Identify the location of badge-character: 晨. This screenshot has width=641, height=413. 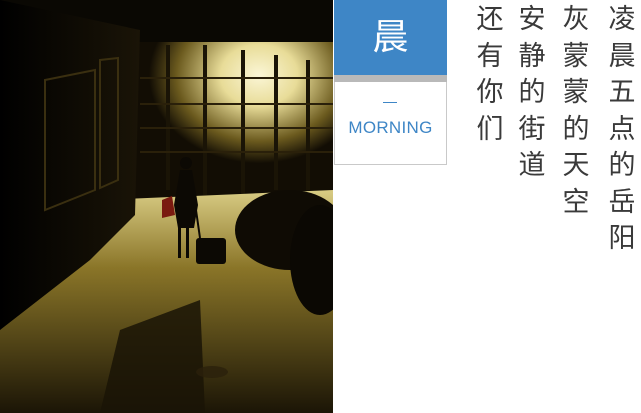
(390, 37).